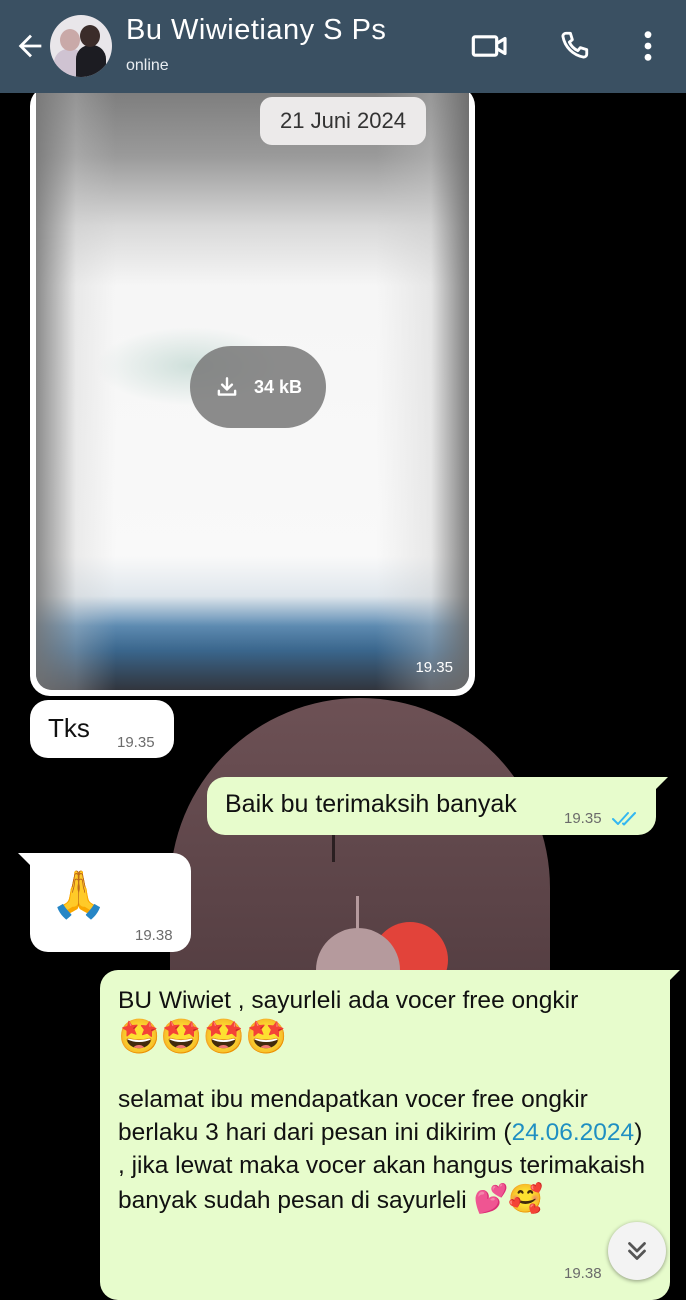  I want to click on outgoing-message: Baik bu terimaksih banyak 19.35, so click(431, 806).